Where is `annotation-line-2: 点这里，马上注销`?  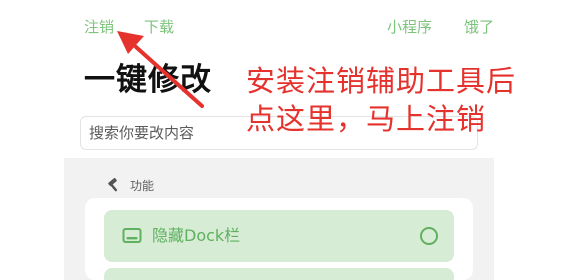 annotation-line-2: 点这里，马上注销 is located at coordinates (366, 119).